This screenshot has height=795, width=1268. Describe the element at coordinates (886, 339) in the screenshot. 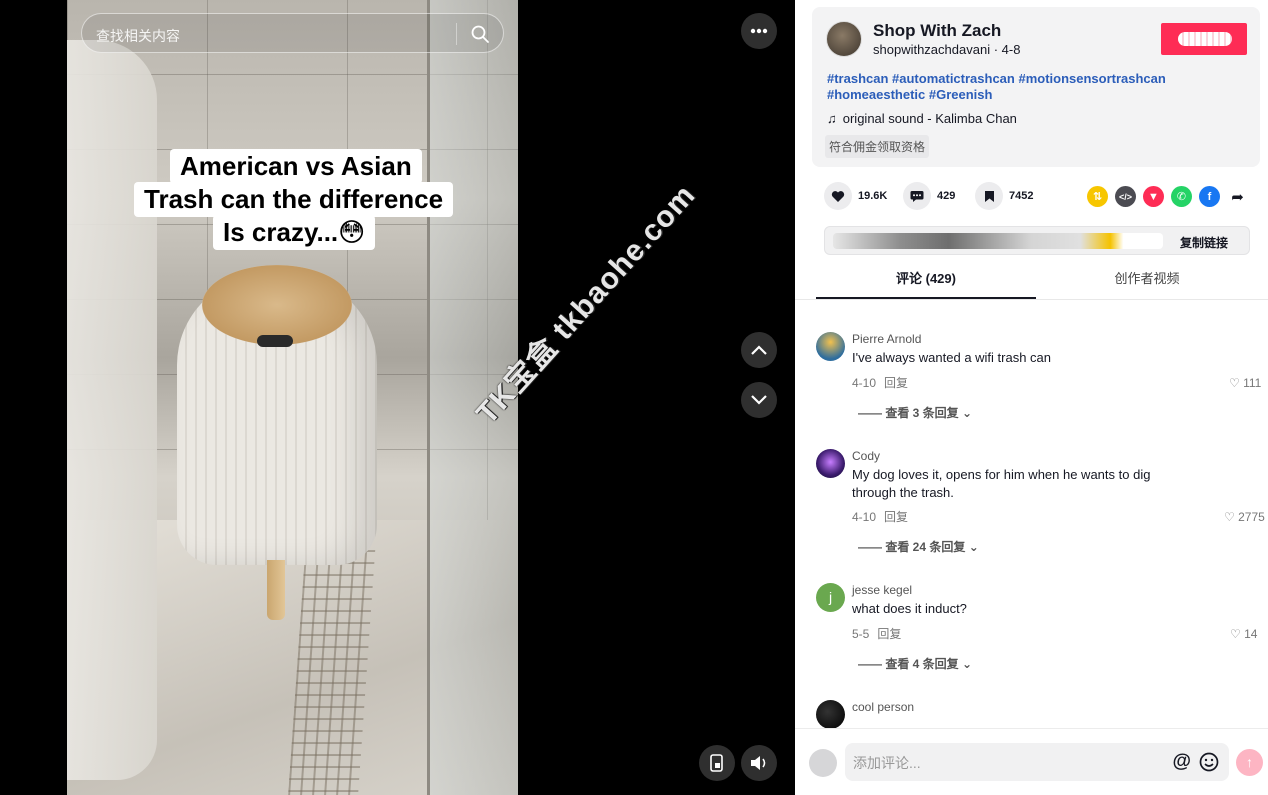

I see `commenter-name: Pierre Arnold` at that location.